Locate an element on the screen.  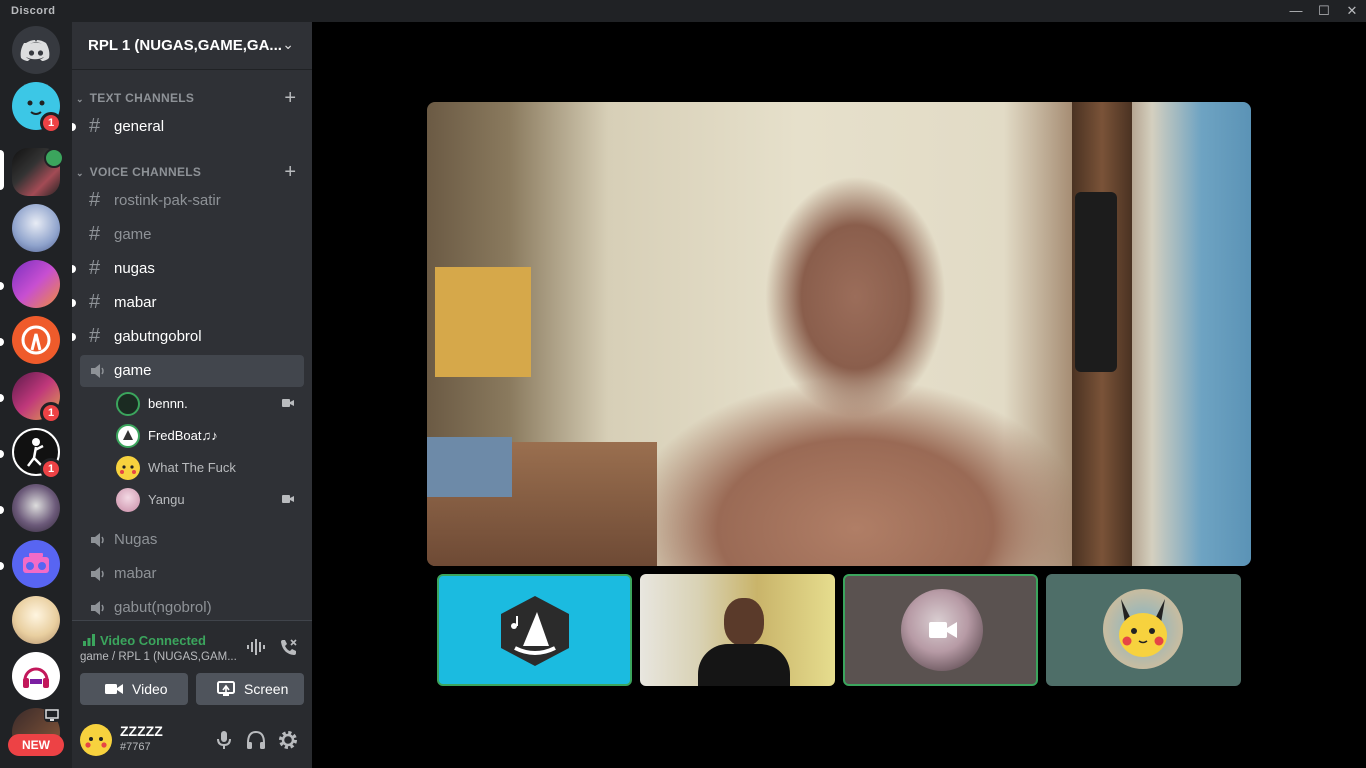
server-icon-purple is located at coordinates (36, 284).